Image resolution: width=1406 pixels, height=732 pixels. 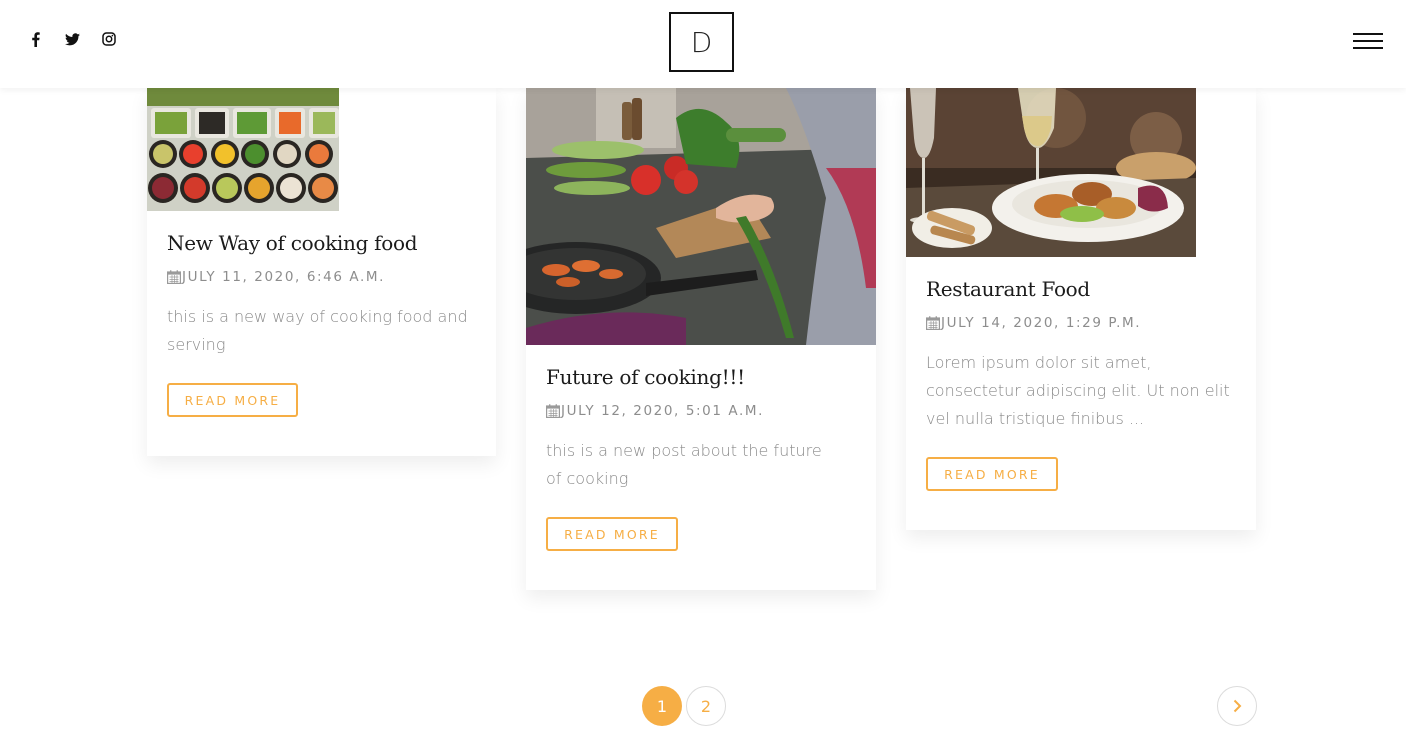 I want to click on chevron-right-icon, so click(x=1237, y=706).